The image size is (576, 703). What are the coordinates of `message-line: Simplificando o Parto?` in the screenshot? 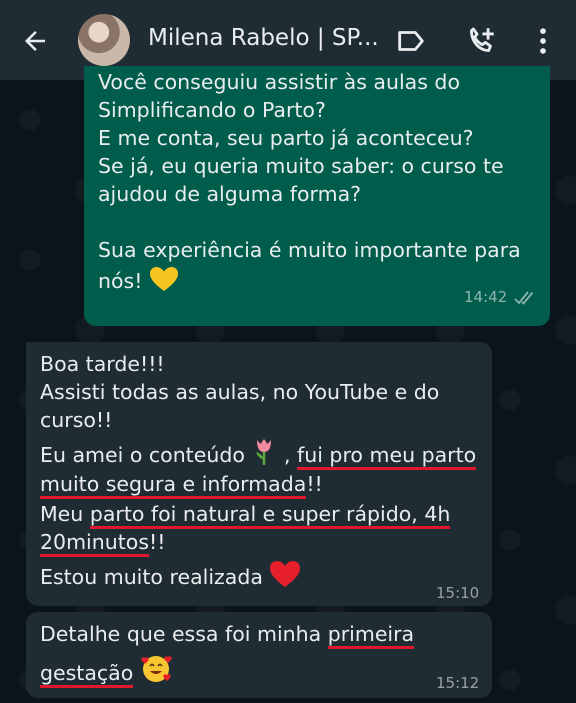 It's located at (212, 110).